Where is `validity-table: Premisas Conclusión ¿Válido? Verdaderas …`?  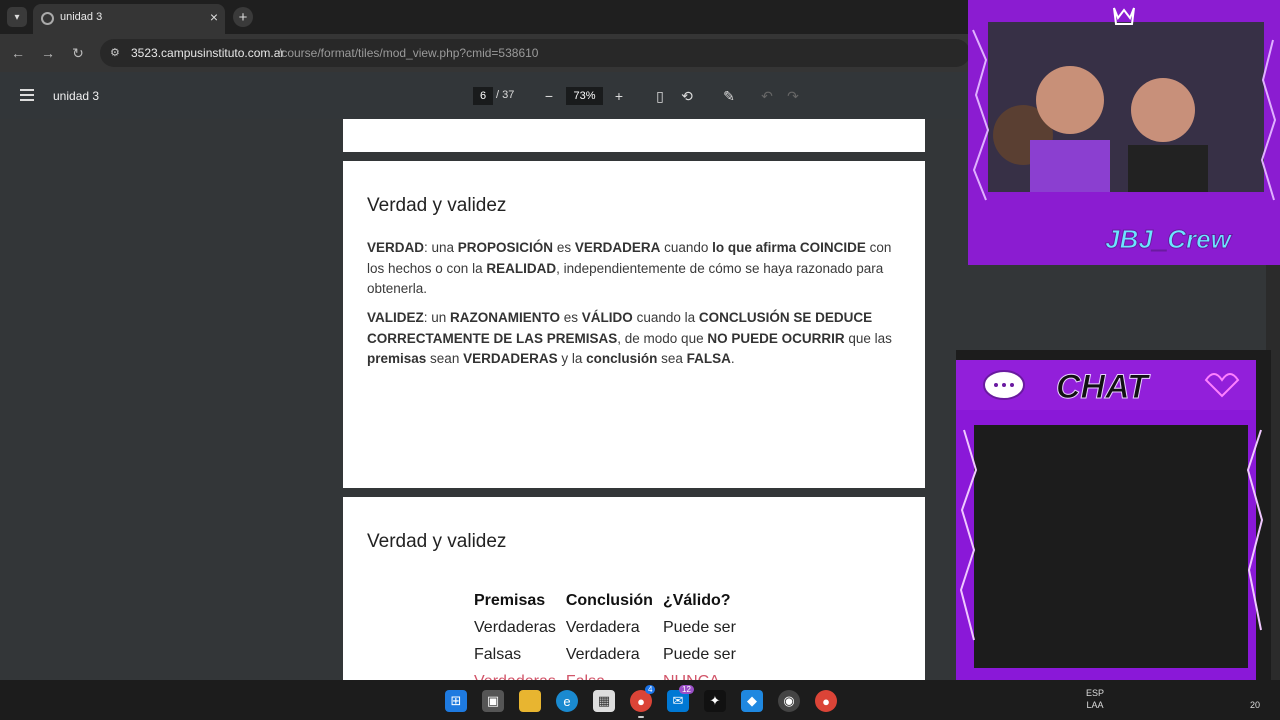
validity-table: Premisas Conclusión ¿Válido? Verdaderas … is located at coordinates (606, 634).